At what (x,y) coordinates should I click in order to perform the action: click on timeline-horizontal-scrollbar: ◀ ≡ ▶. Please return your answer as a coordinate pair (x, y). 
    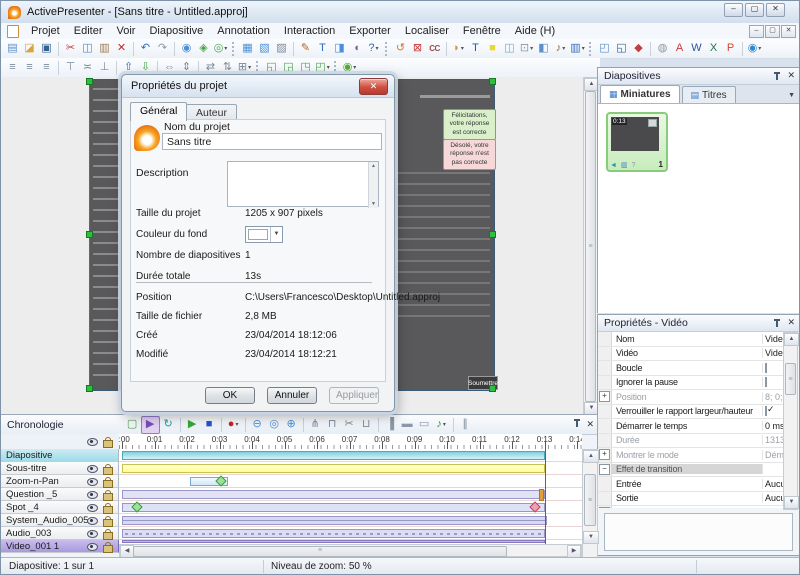
    Looking at the image, I should click on (350, 551).